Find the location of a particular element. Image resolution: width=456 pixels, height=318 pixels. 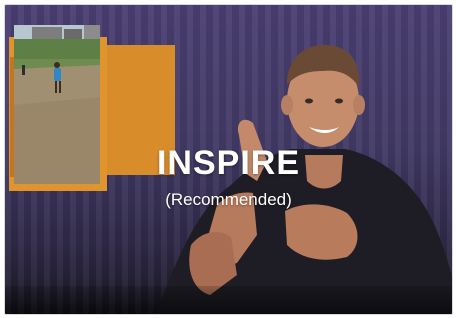

option-title: INSPIRE is located at coordinates (228, 163).